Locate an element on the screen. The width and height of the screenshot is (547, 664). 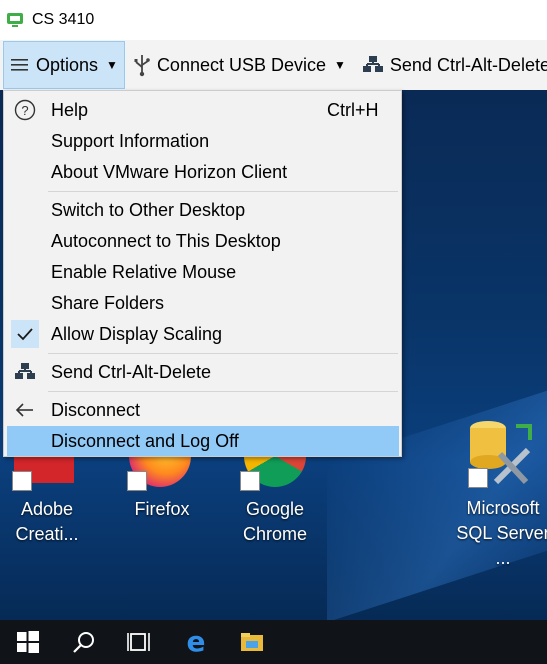
taskbar: e is located at coordinates (273, 642).